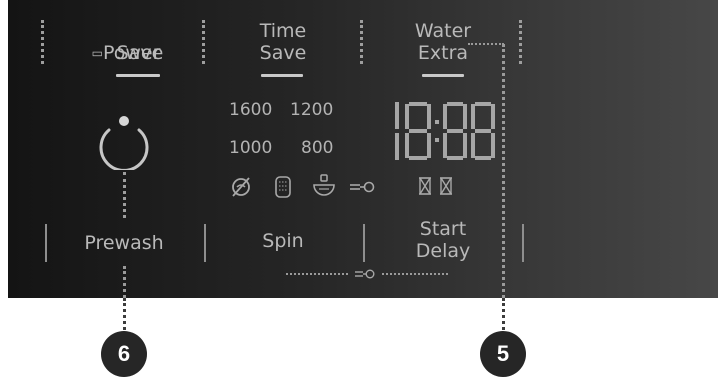 This screenshot has height=380, width=718. What do you see at coordinates (124, 140) in the screenshot?
I see `power-dial-icon` at bounding box center [124, 140].